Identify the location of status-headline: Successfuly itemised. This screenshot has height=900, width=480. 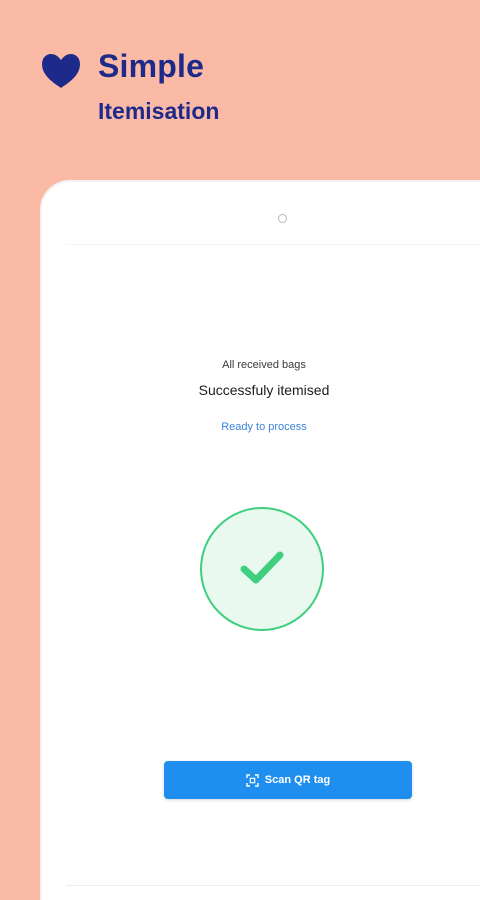
(264, 390).